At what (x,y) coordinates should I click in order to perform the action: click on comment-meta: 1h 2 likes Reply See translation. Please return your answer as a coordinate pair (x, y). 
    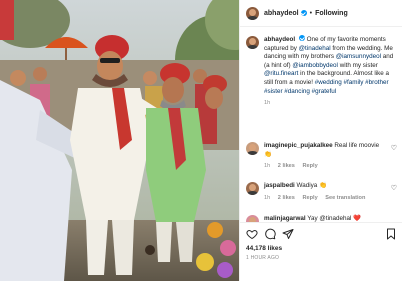
    Looking at the image, I should click on (325, 198).